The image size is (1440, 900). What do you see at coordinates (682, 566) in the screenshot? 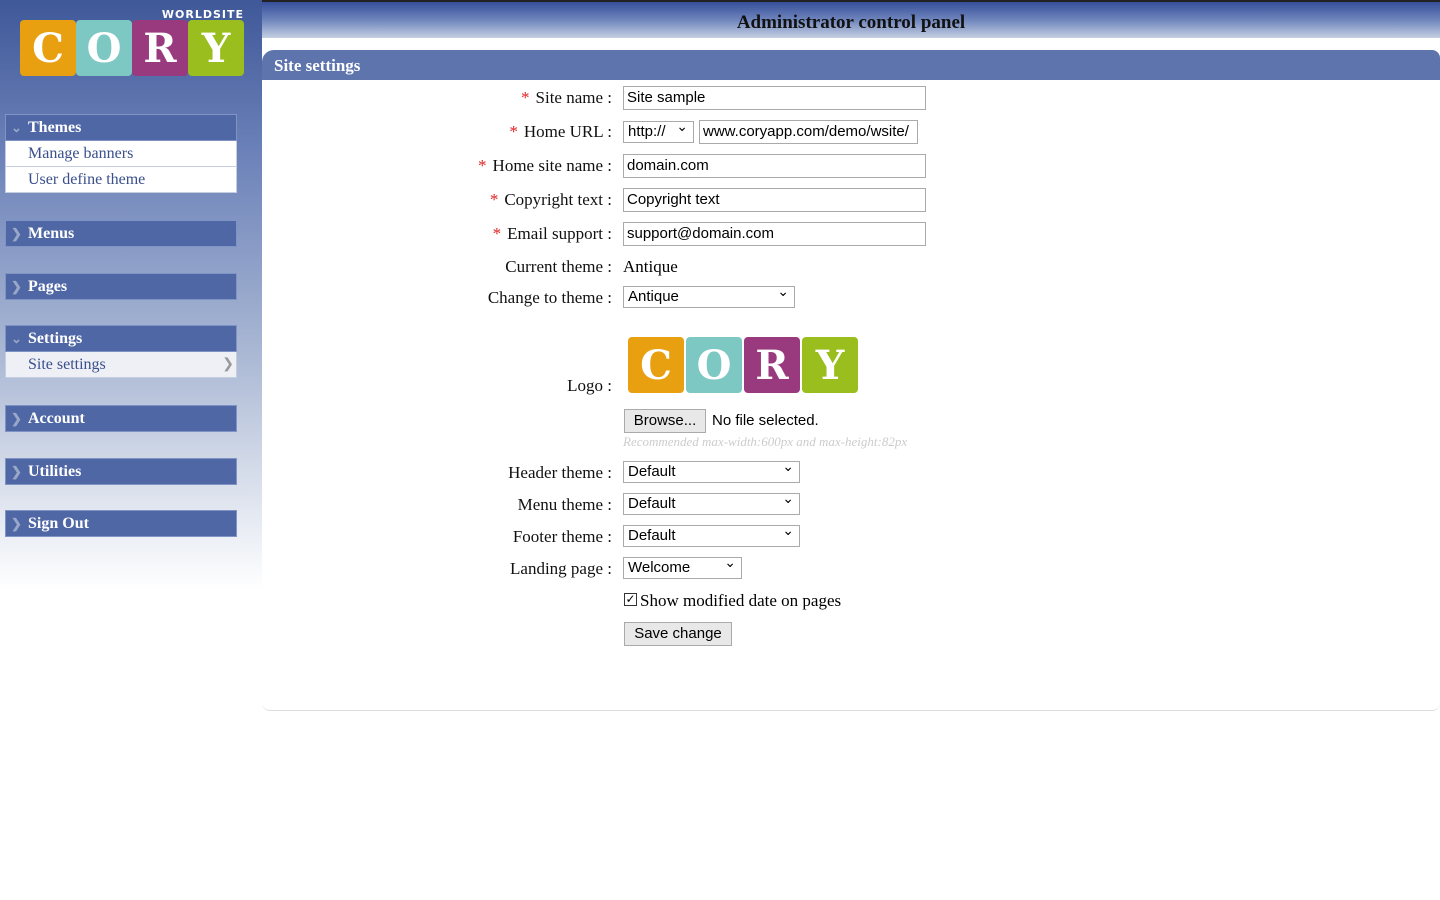
I see `landing-page-select: Welcome` at bounding box center [682, 566].